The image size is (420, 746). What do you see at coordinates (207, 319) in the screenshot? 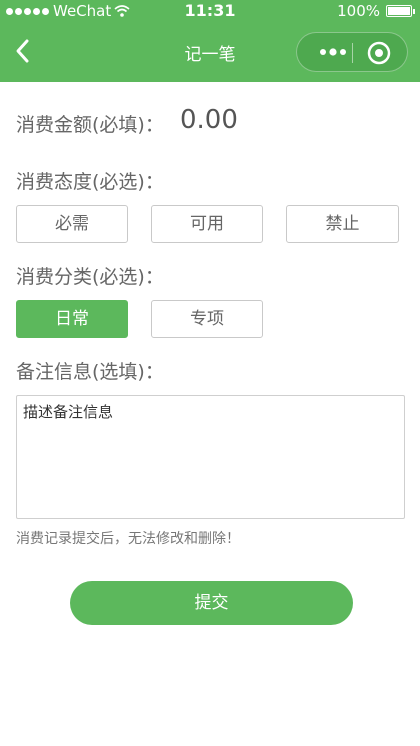
I see `category-option-special: 专项` at bounding box center [207, 319].